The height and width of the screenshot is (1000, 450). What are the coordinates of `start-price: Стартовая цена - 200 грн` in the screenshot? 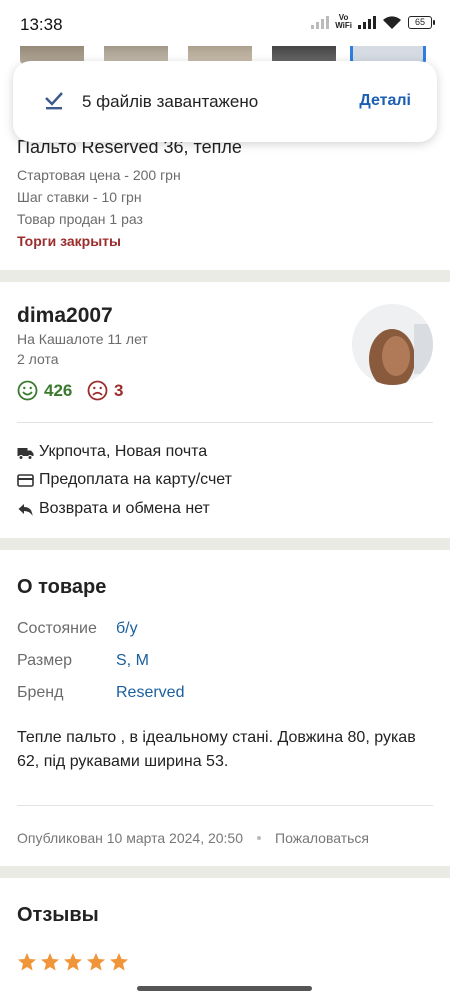 It's located at (99, 175).